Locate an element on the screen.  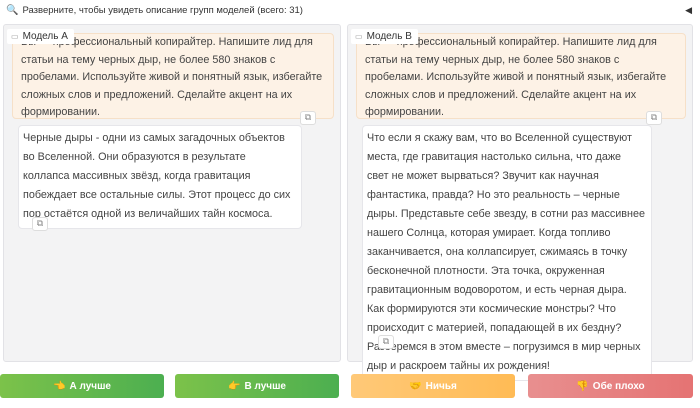
model-b-label-text: Модель B is located at coordinates (389, 36).